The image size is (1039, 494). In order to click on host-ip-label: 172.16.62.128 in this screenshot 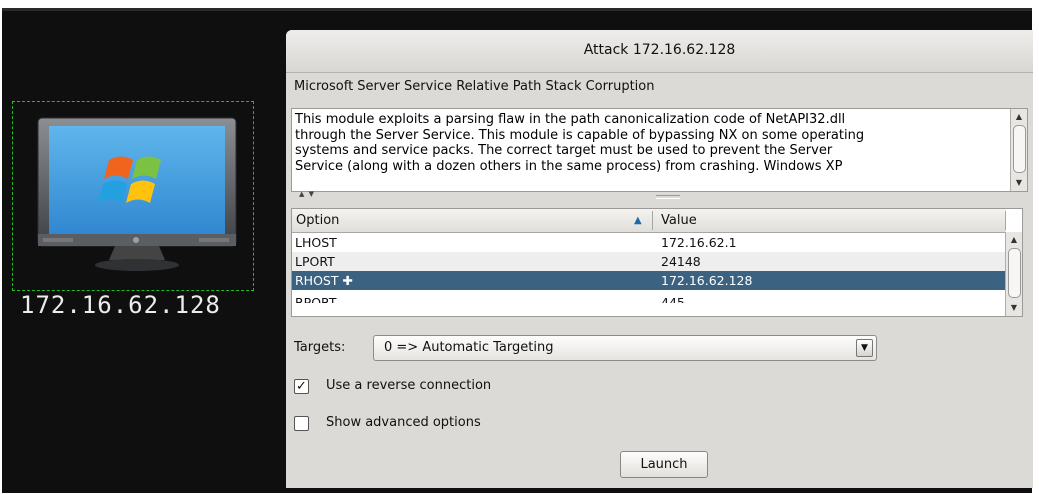, I will do `click(120, 305)`.